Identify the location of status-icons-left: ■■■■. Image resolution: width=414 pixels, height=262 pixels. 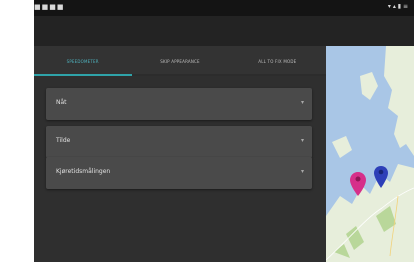
(49, 7).